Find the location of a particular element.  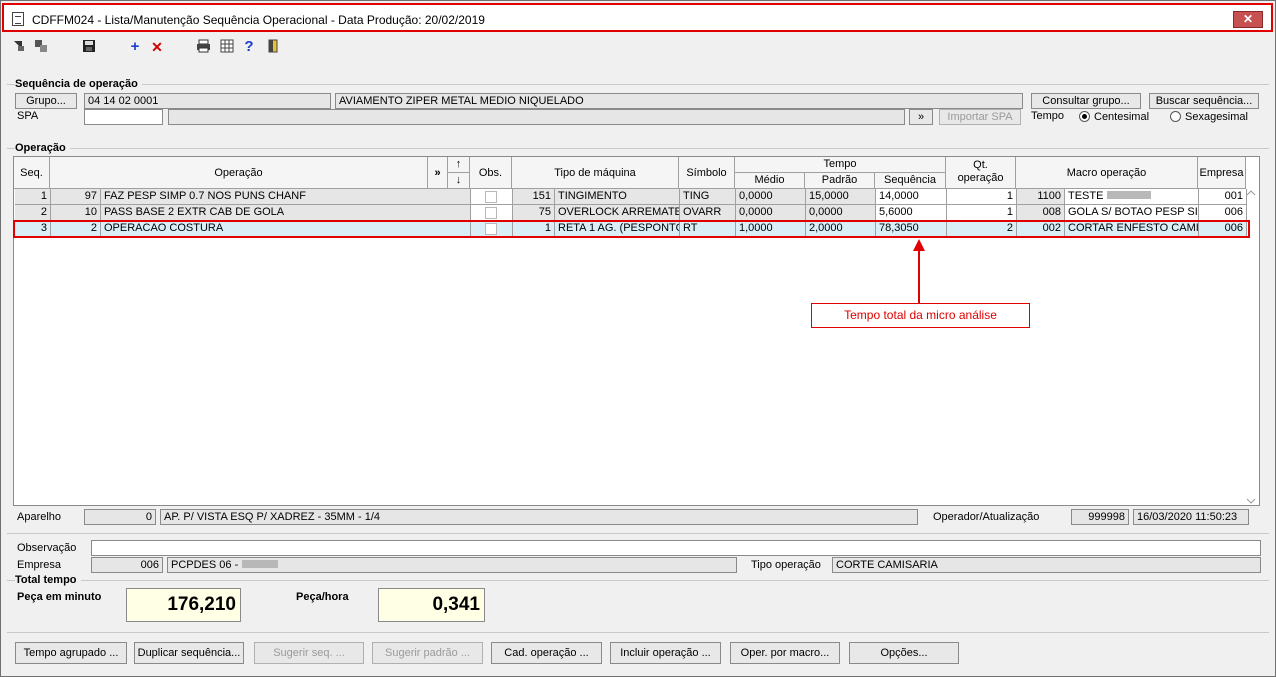

header-empresa: Empresa is located at coordinates (1222, 173).